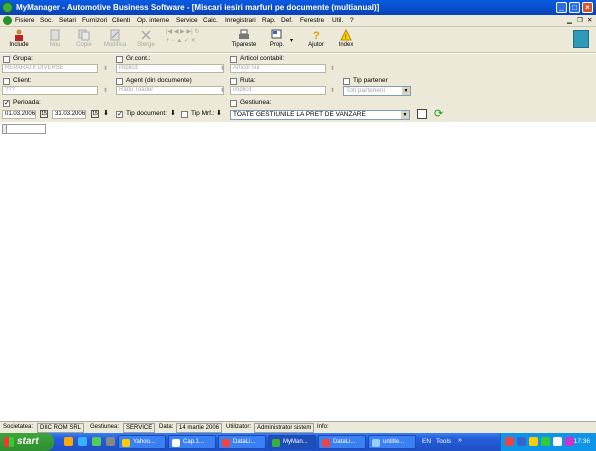 This screenshot has width=596, height=451. I want to click on insert-record-icon: +, so click(168, 41).